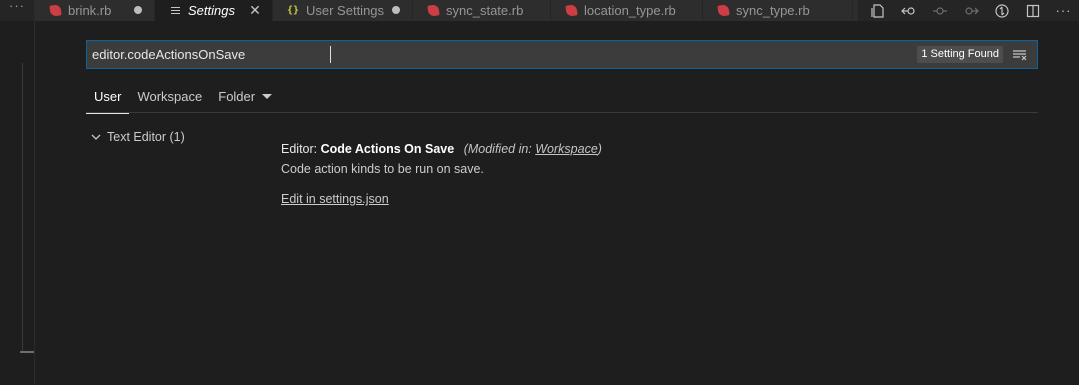  I want to click on modified-indicator: (Modified in: Workspace), so click(533, 149).